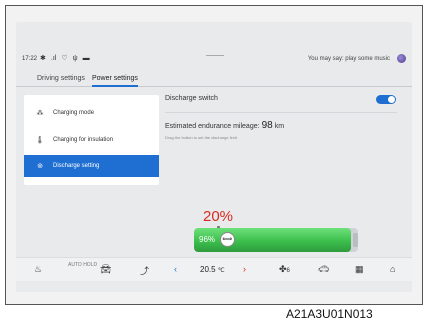 Image resolution: width=428 pixels, height=327 pixels. I want to click on battery-slider: 96% ⟺, so click(276, 240).